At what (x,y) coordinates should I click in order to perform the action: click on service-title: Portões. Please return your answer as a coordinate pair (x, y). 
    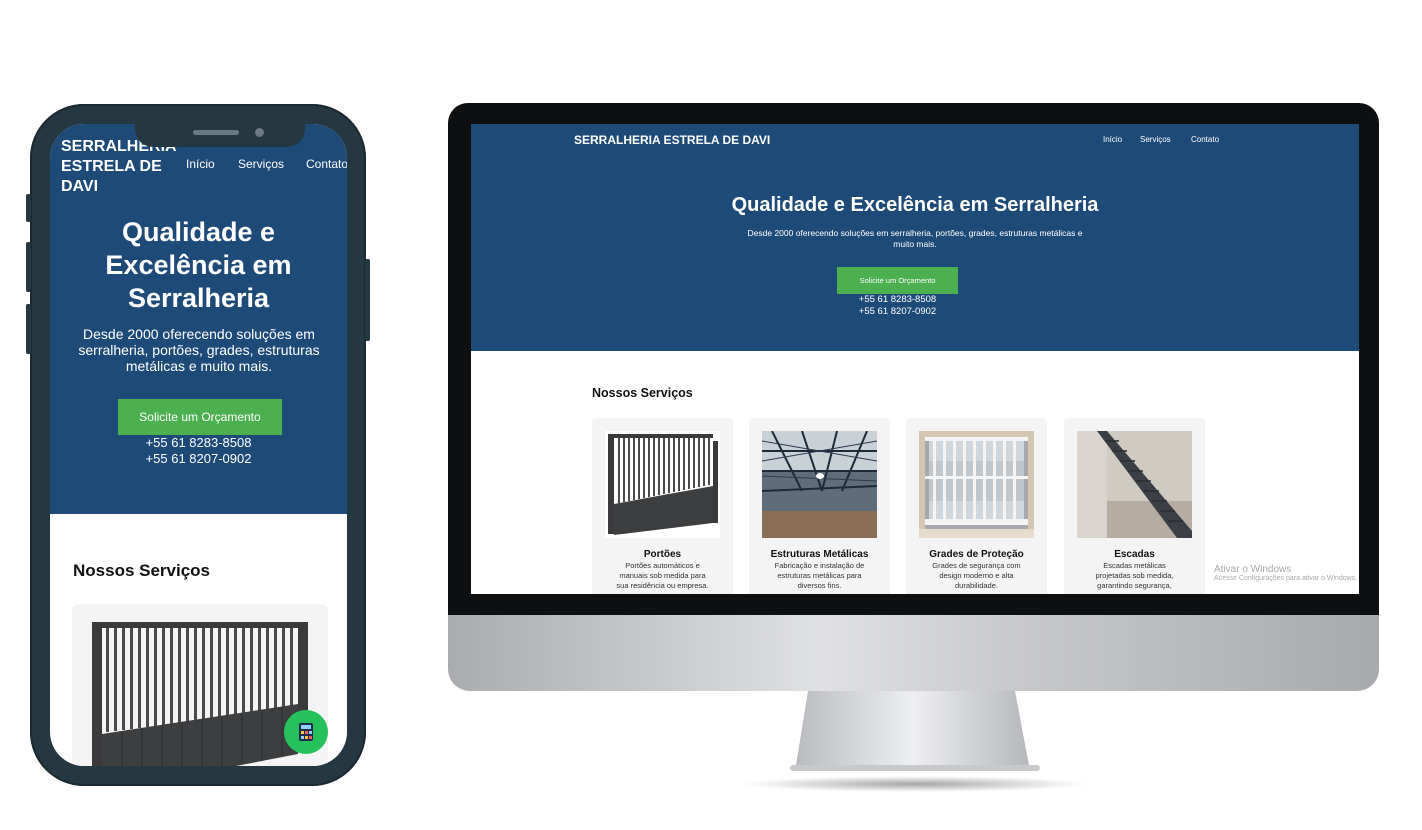
    Looking at the image, I should click on (662, 554).